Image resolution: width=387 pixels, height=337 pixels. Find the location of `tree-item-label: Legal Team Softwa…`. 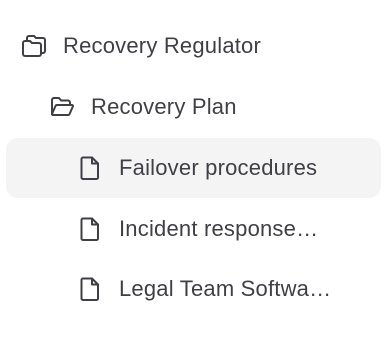

tree-item-label: Legal Team Softwa… is located at coordinates (225, 288).